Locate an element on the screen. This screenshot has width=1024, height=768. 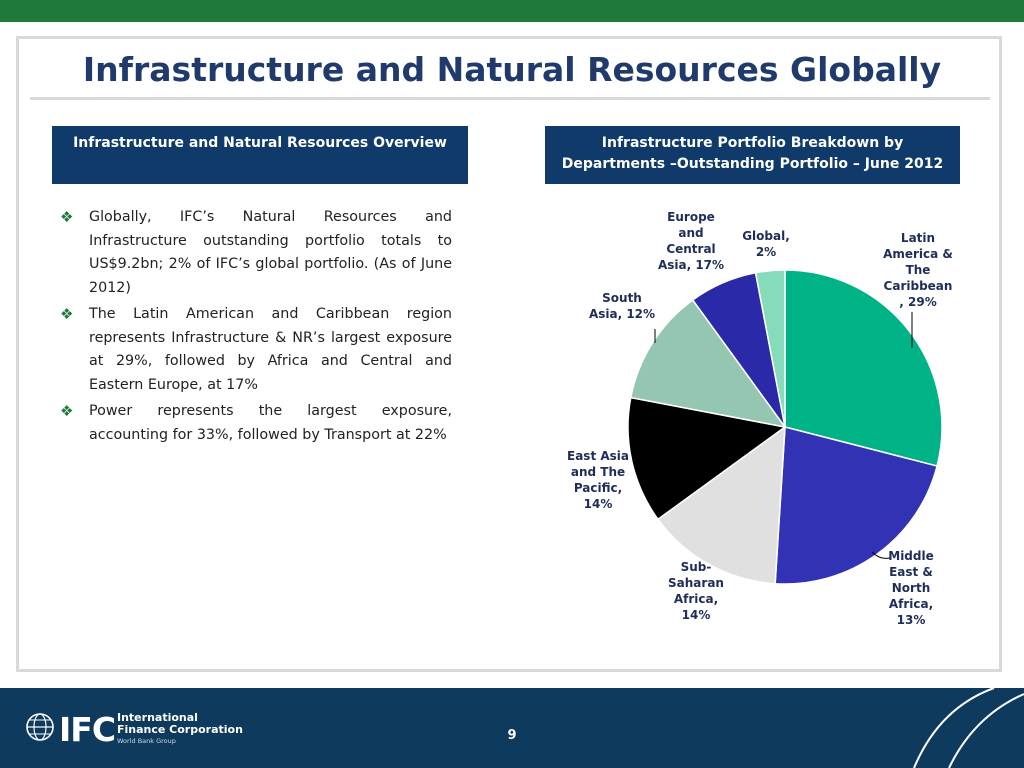
slice-label-line: and is located at coordinates (690, 233).